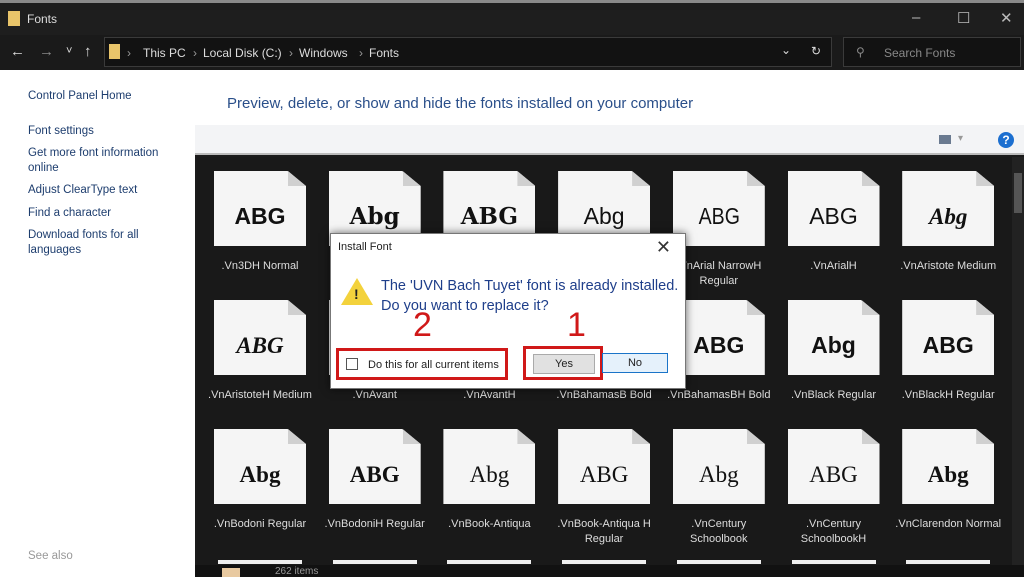 This screenshot has height=577, width=1024. I want to click on scrollbar-thumb, so click(1018, 193).